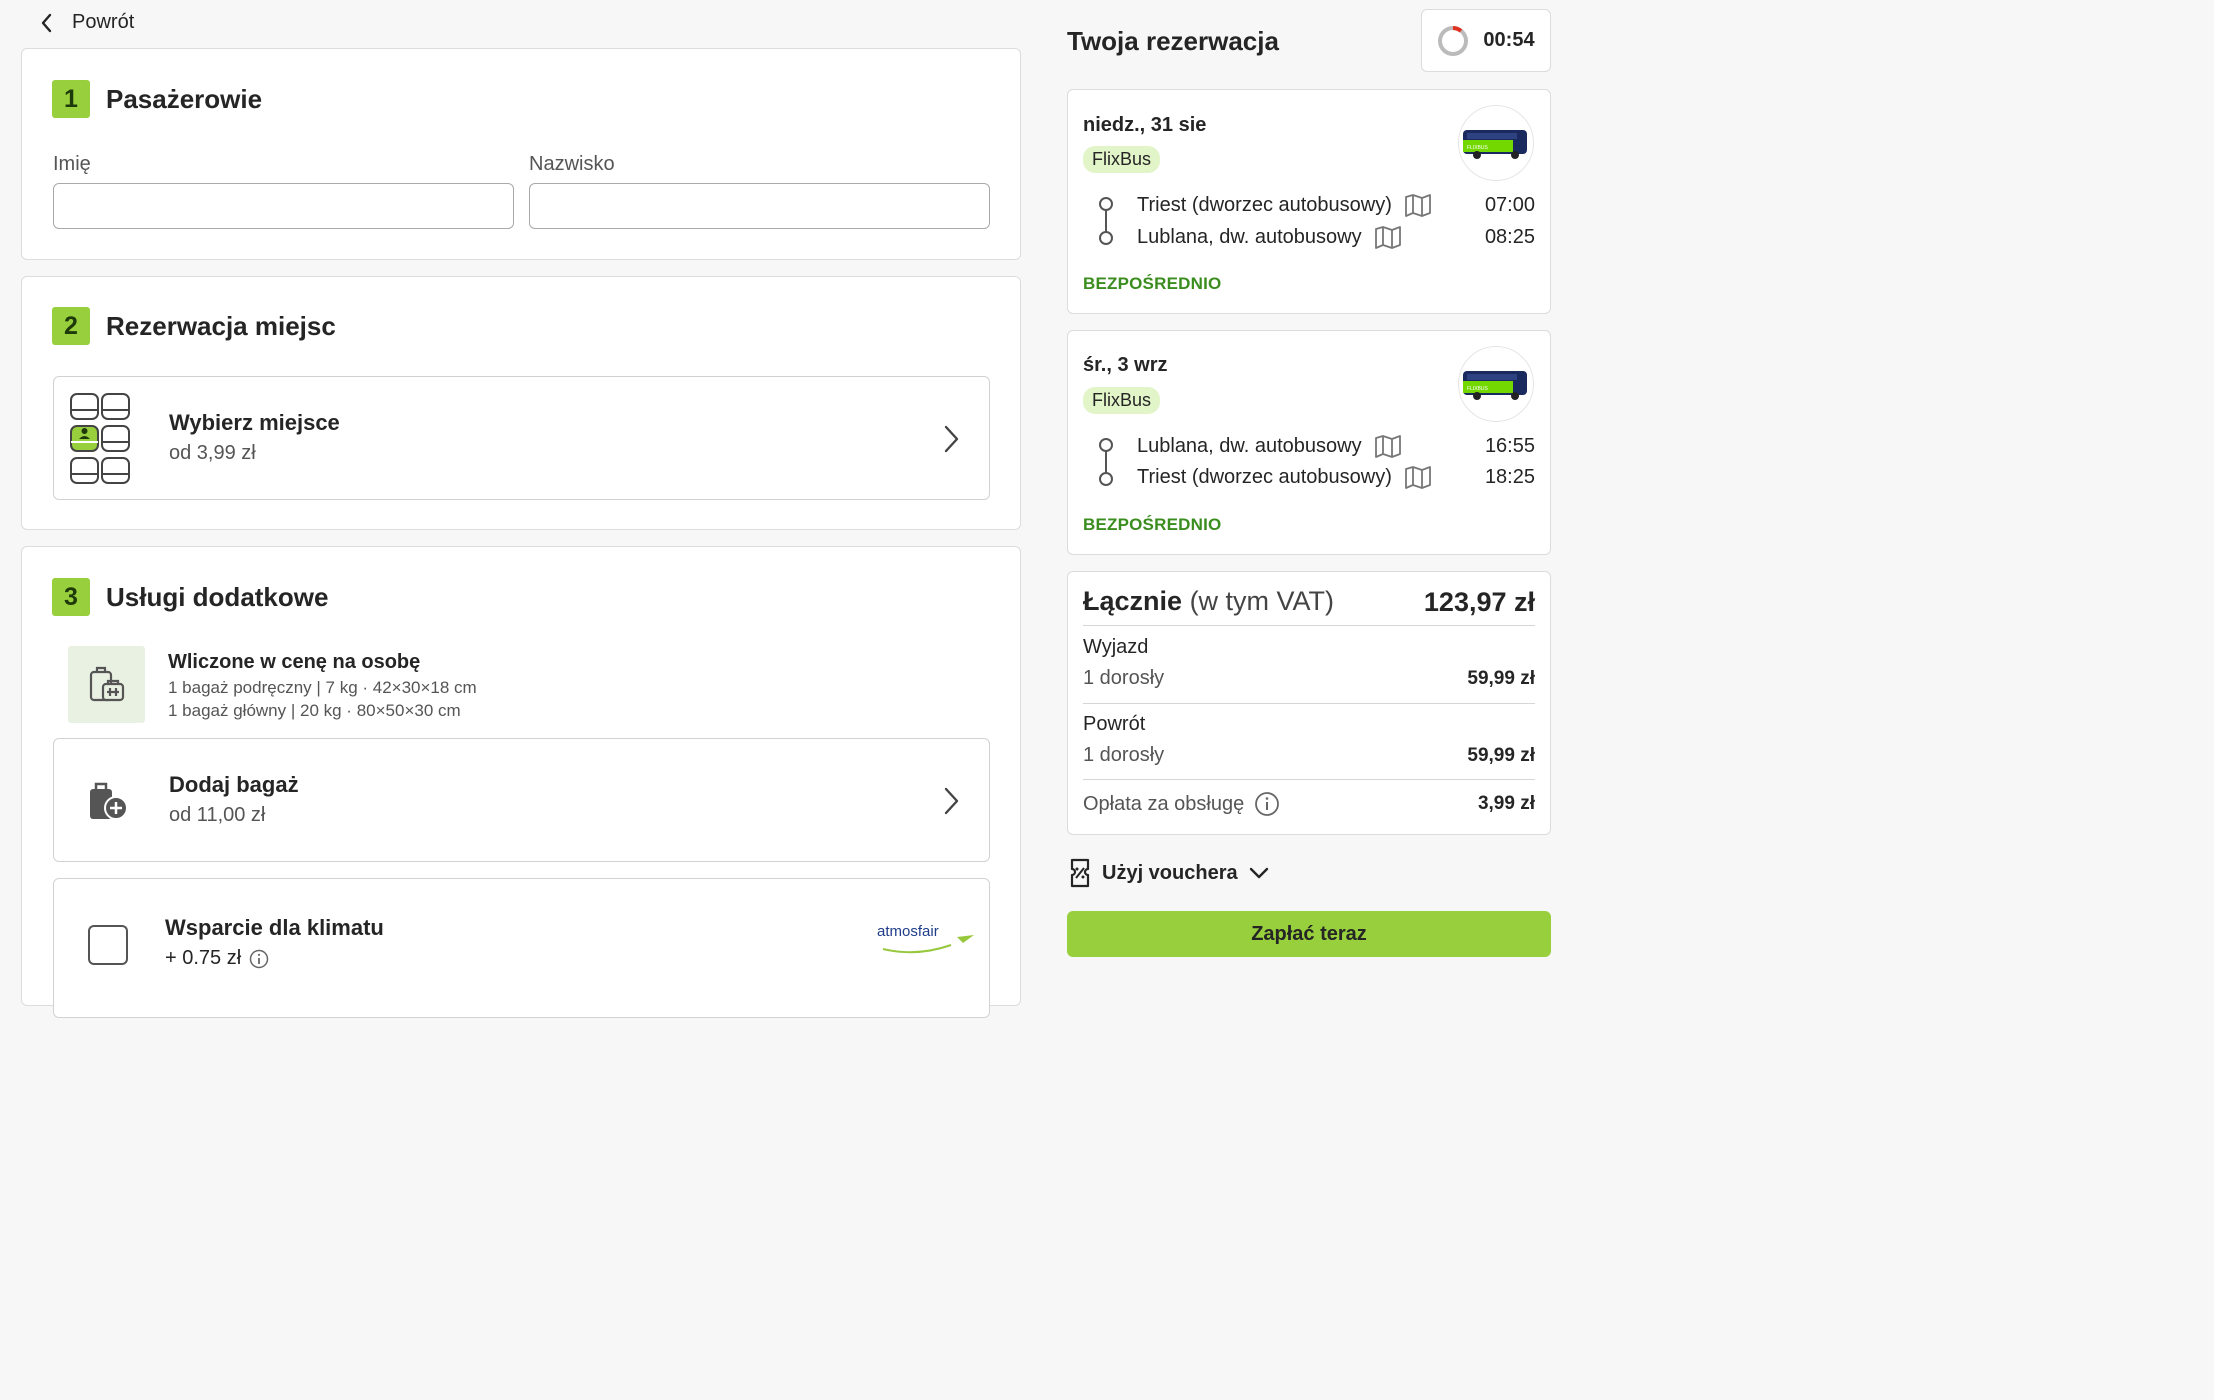 The width and height of the screenshot is (2214, 1400). I want to click on timer-text: 00:54, so click(1509, 40).